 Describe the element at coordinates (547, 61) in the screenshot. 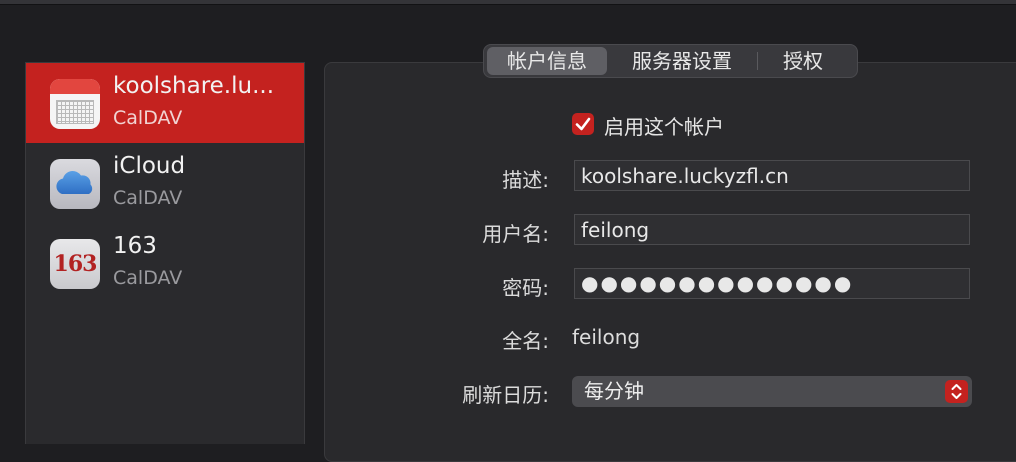

I see `tab-account-info: 帐户信息` at that location.